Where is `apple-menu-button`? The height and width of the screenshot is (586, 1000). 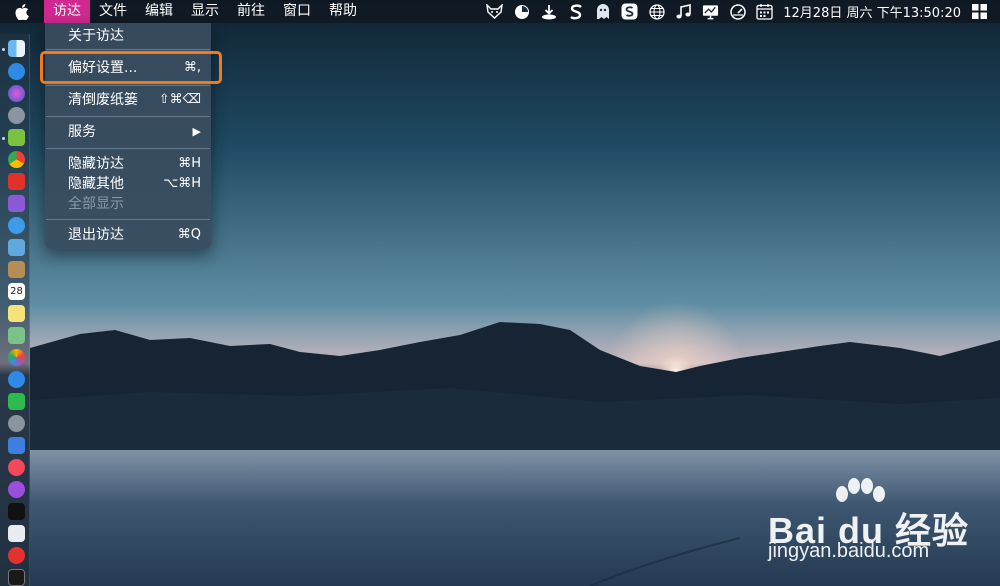
apple-menu-button is located at coordinates (22, 11).